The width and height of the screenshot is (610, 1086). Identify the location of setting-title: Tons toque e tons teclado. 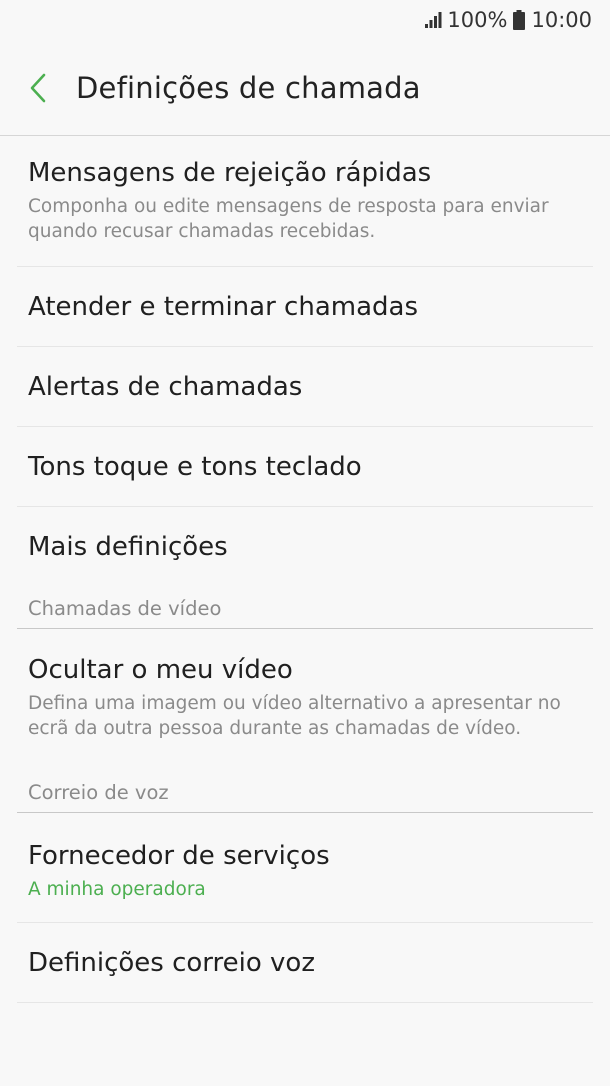
(195, 466).